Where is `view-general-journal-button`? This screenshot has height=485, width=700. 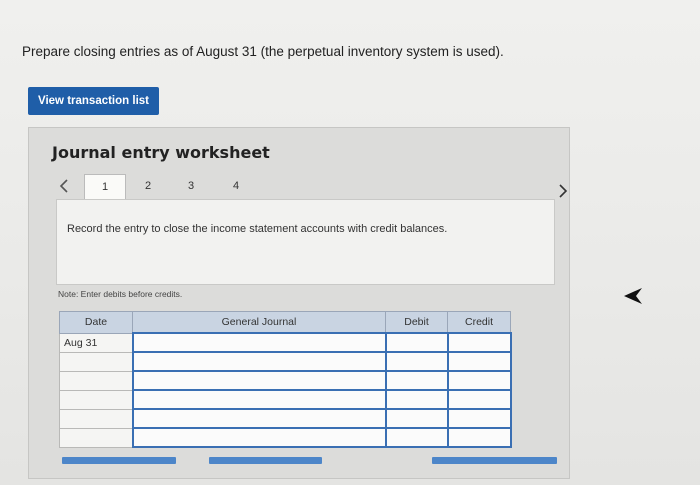
view-general-journal-button is located at coordinates (494, 460).